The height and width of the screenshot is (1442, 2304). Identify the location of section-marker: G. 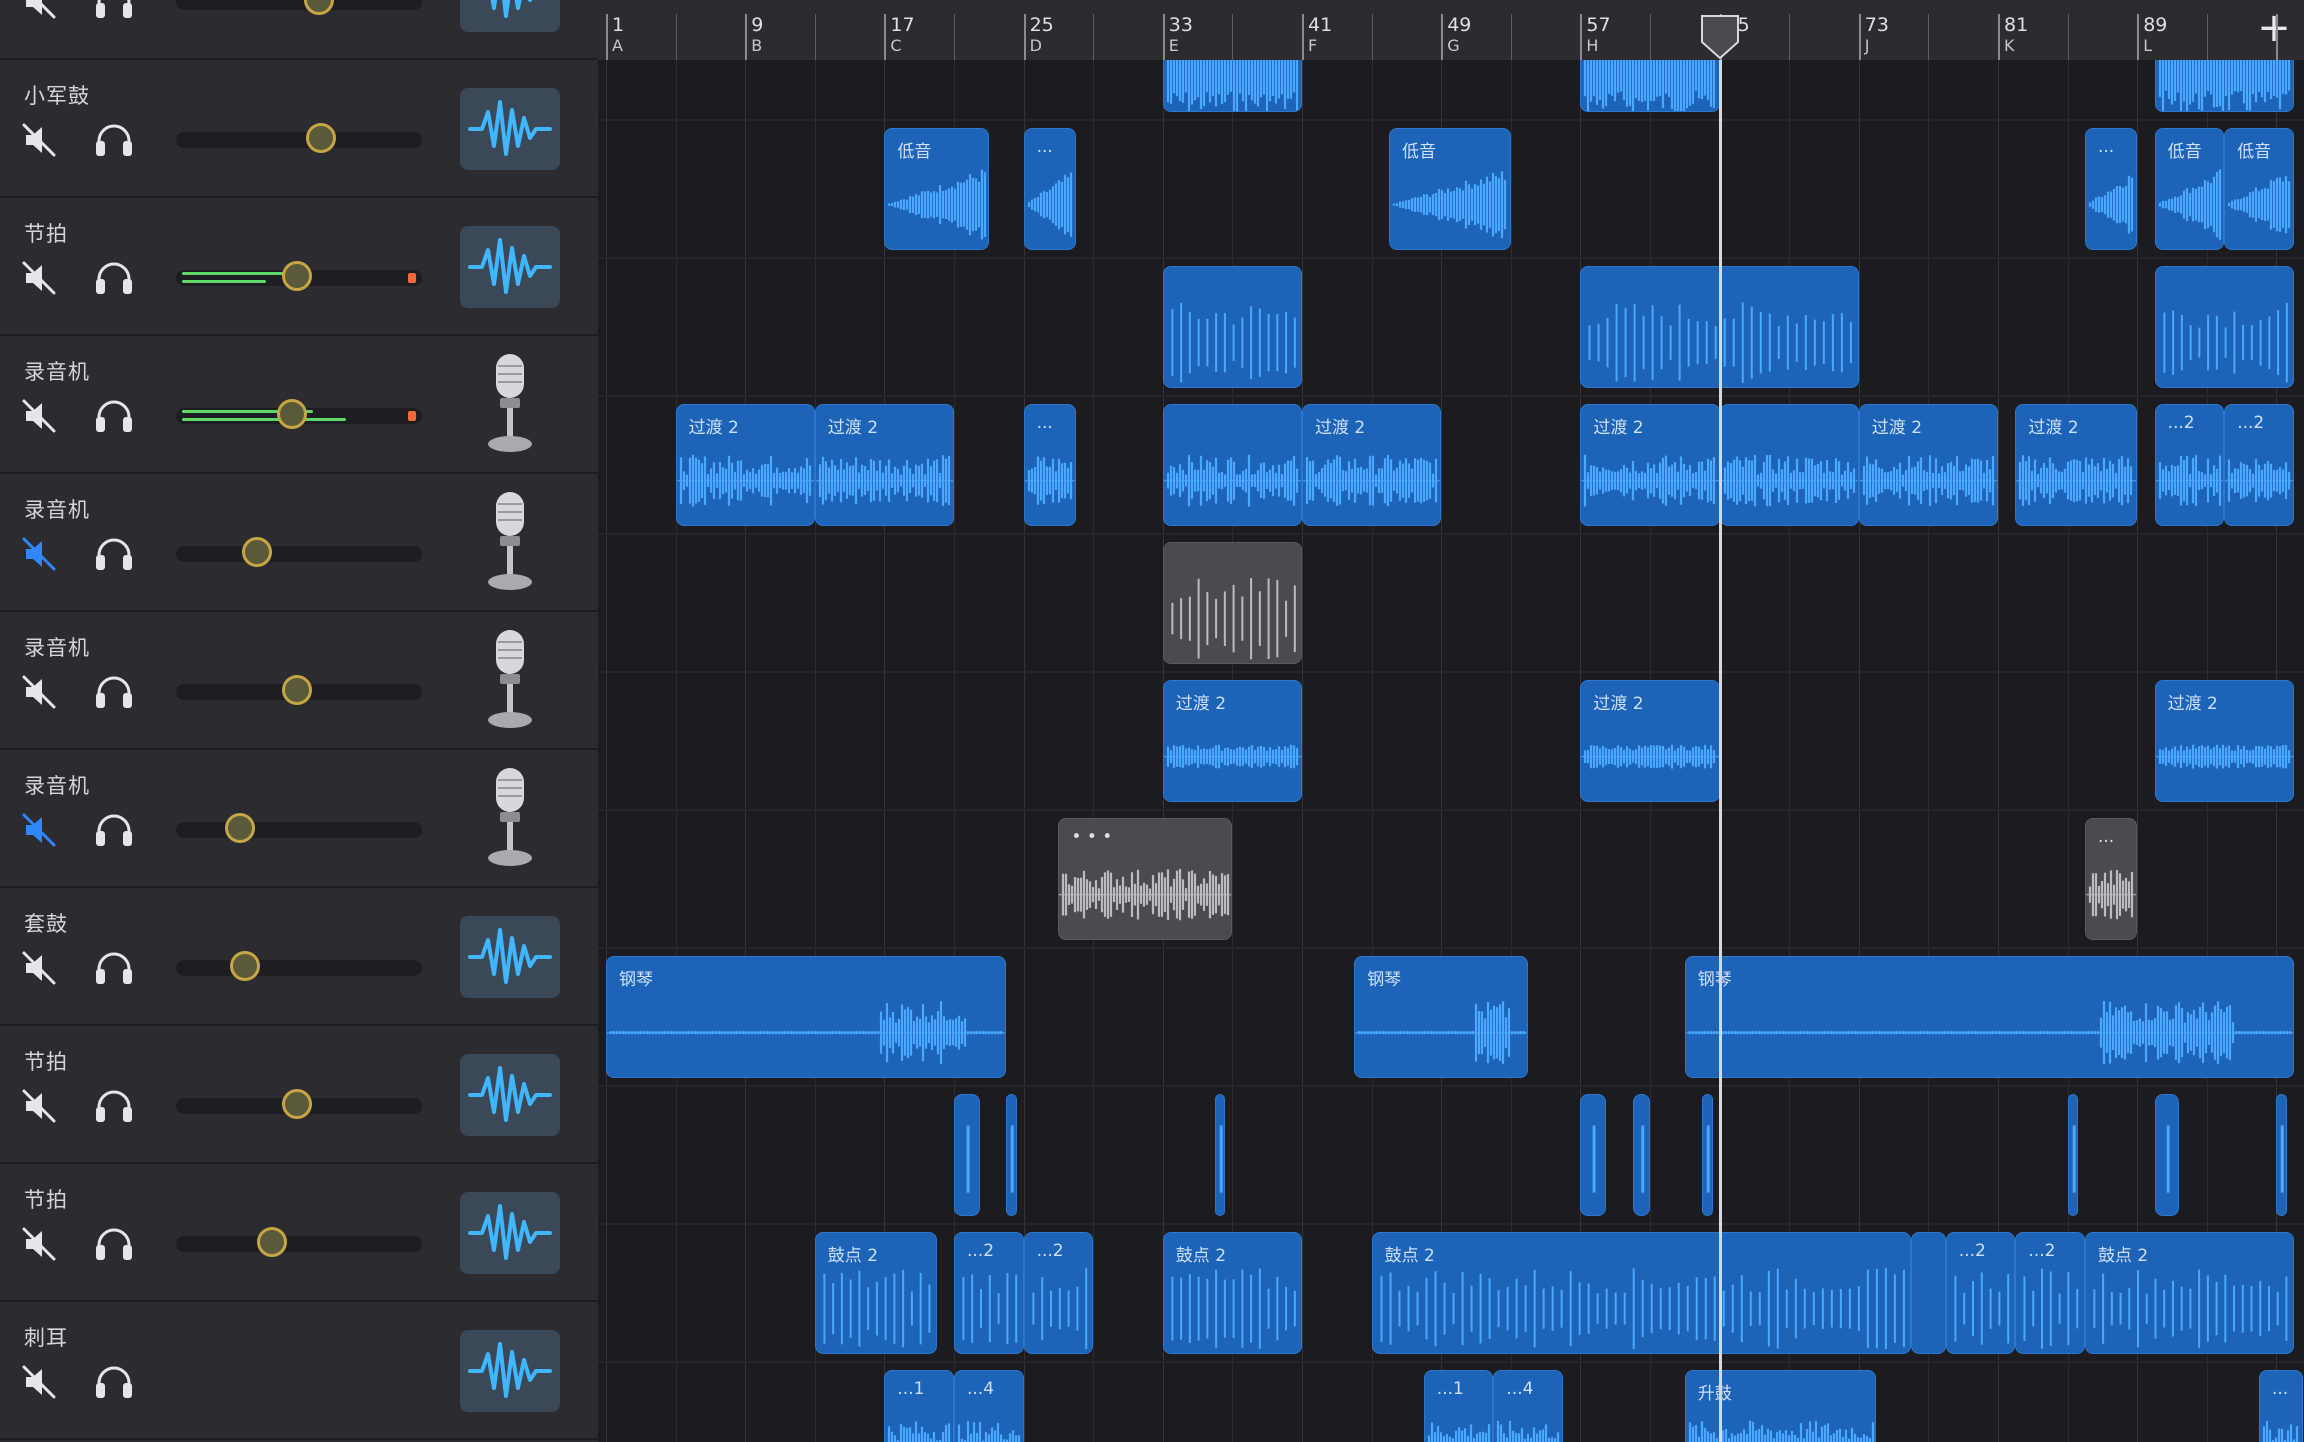
(1453, 45).